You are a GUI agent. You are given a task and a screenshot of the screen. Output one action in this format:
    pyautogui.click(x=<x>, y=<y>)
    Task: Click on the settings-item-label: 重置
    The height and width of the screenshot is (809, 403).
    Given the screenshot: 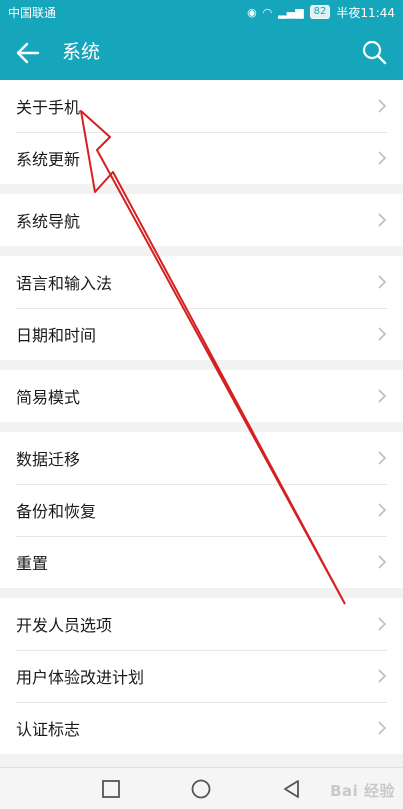 What is the action you would take?
    pyautogui.click(x=32, y=563)
    